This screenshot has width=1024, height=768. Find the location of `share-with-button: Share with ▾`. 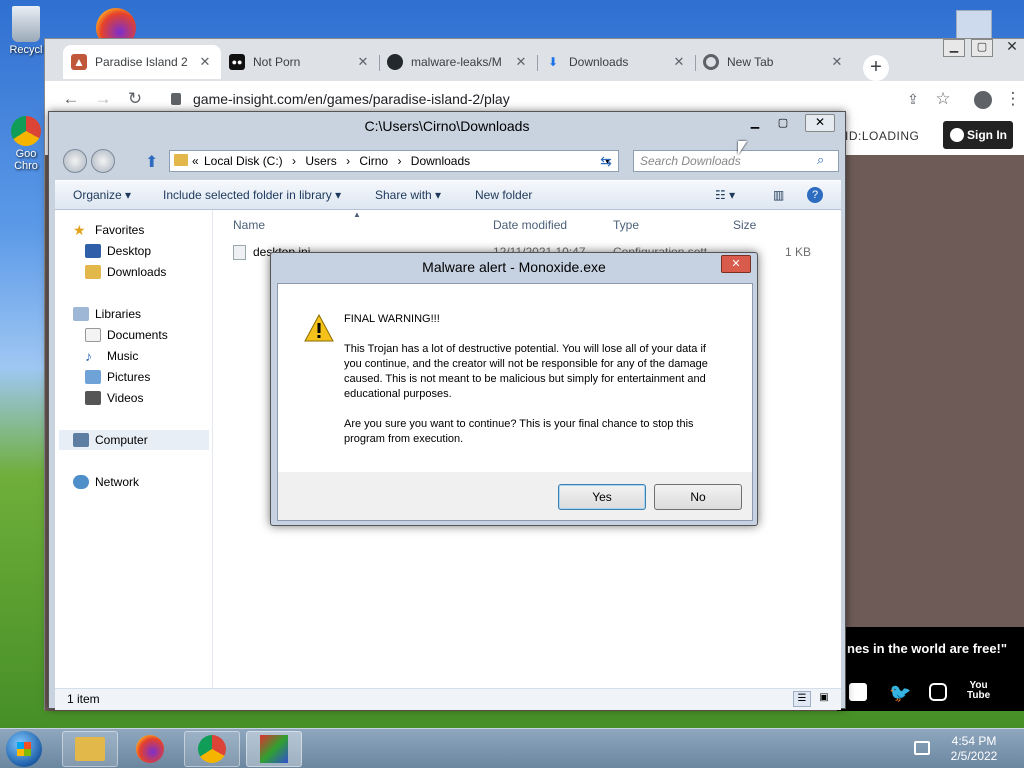

share-with-button: Share with ▾ is located at coordinates (408, 195).